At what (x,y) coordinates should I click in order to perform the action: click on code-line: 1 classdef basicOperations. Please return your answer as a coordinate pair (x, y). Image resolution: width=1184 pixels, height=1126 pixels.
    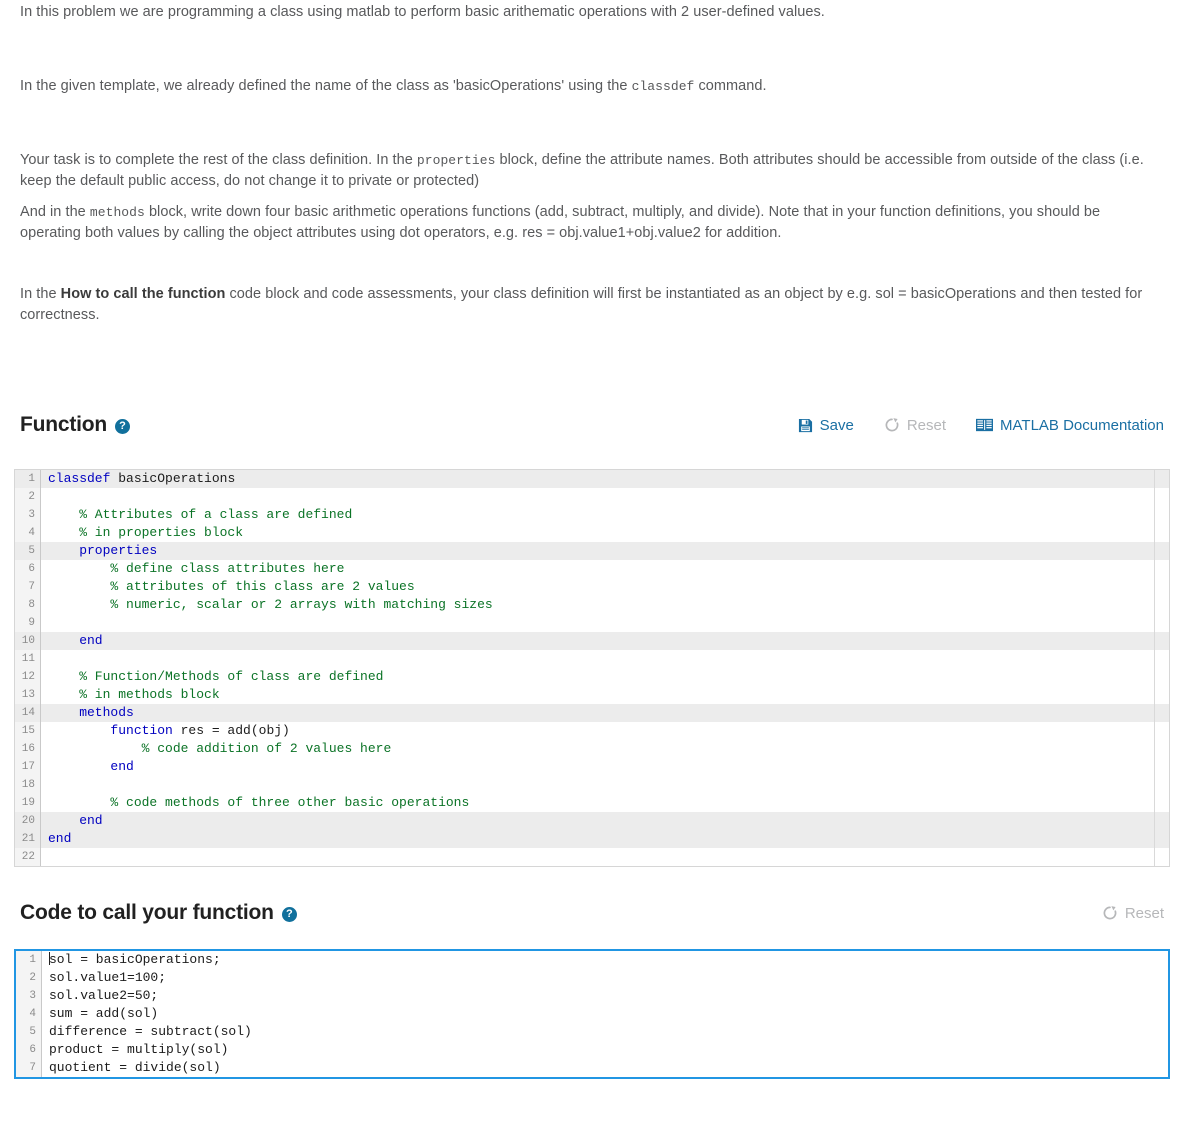
    Looking at the image, I should click on (592, 479).